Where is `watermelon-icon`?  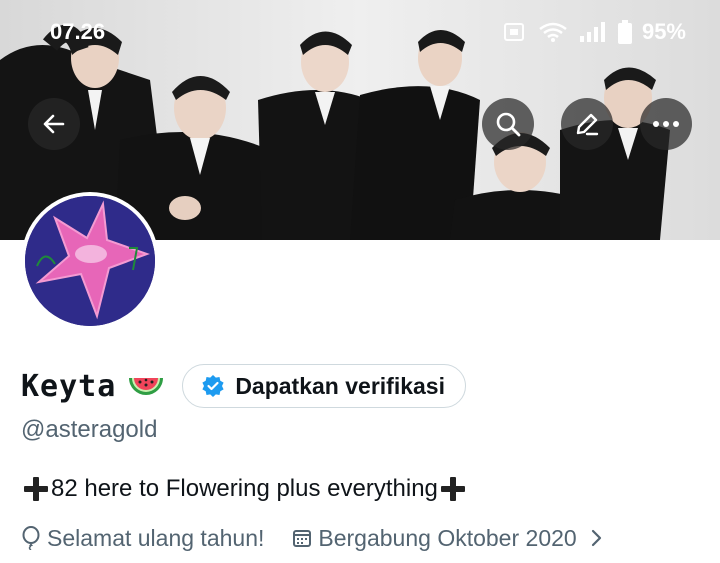
watermelon-icon is located at coordinates (146, 386).